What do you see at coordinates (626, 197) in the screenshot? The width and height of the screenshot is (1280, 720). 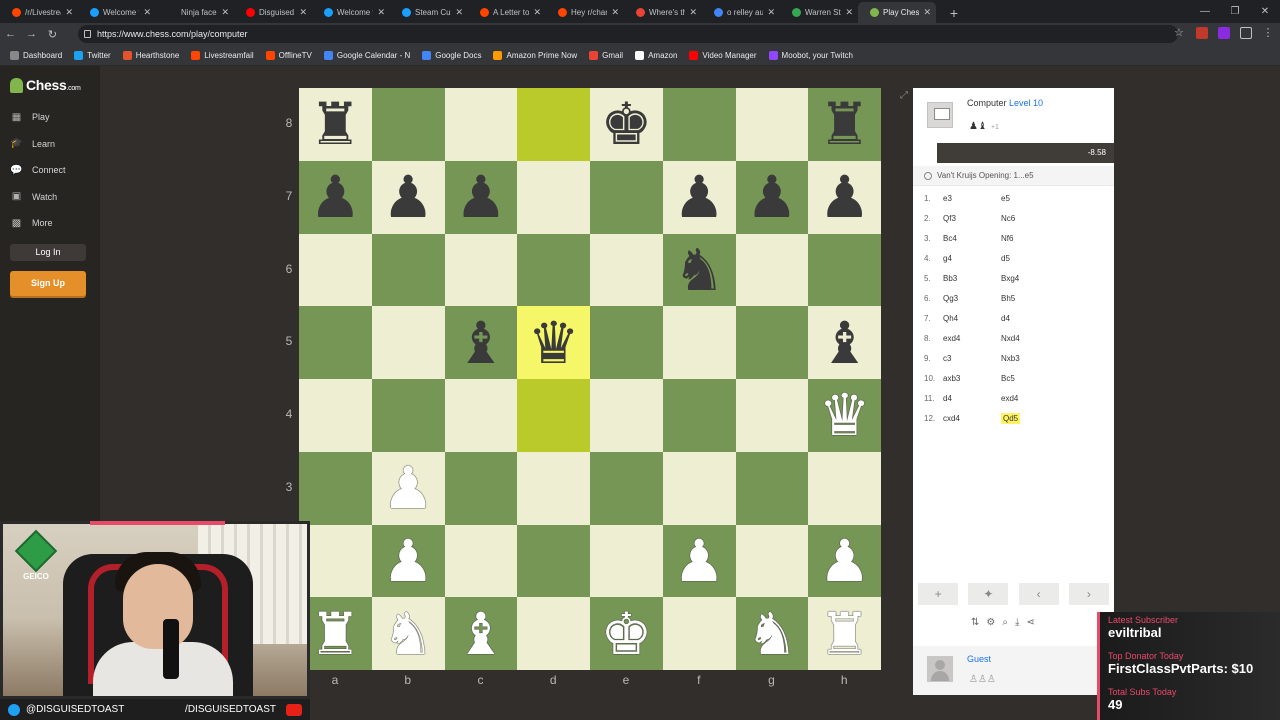 I see `square-e7` at bounding box center [626, 197].